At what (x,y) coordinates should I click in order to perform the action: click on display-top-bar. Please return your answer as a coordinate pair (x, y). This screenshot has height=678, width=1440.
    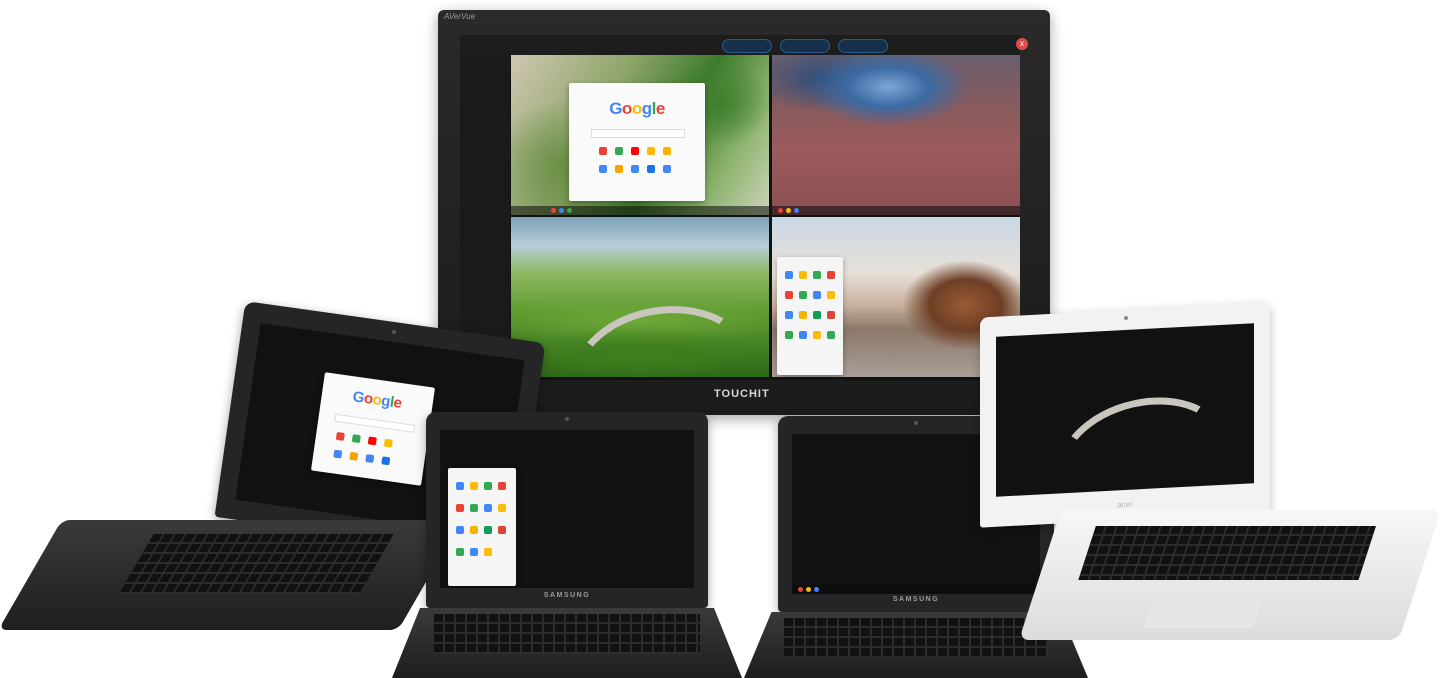
    Looking at the image, I should click on (740, 46).